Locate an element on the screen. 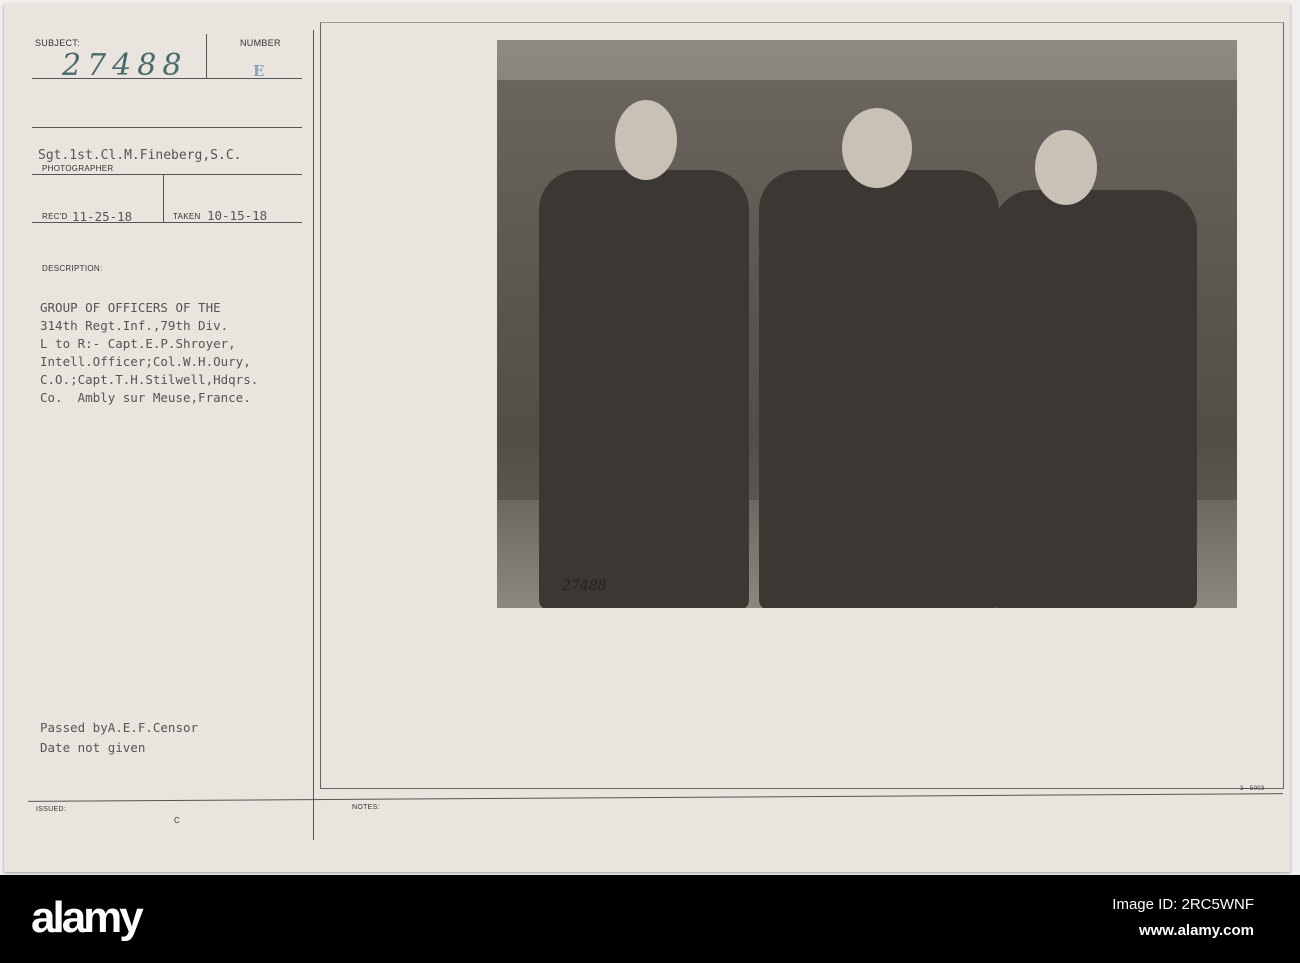 Image resolution: width=1300 pixels, height=963 pixels. description-line: L to R:- Capt.E.P.Shroyer, is located at coordinates (138, 343).